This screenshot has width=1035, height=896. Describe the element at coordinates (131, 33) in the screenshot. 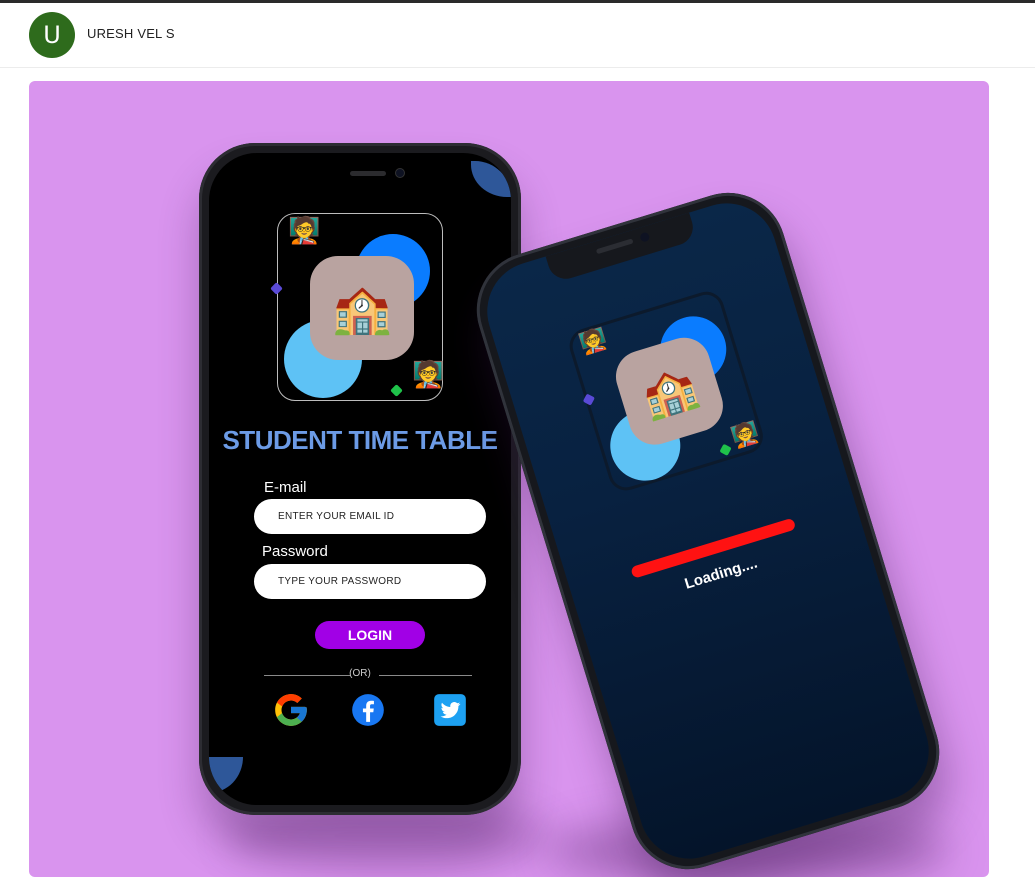

I see `author-name: URESH VEL S` at that location.